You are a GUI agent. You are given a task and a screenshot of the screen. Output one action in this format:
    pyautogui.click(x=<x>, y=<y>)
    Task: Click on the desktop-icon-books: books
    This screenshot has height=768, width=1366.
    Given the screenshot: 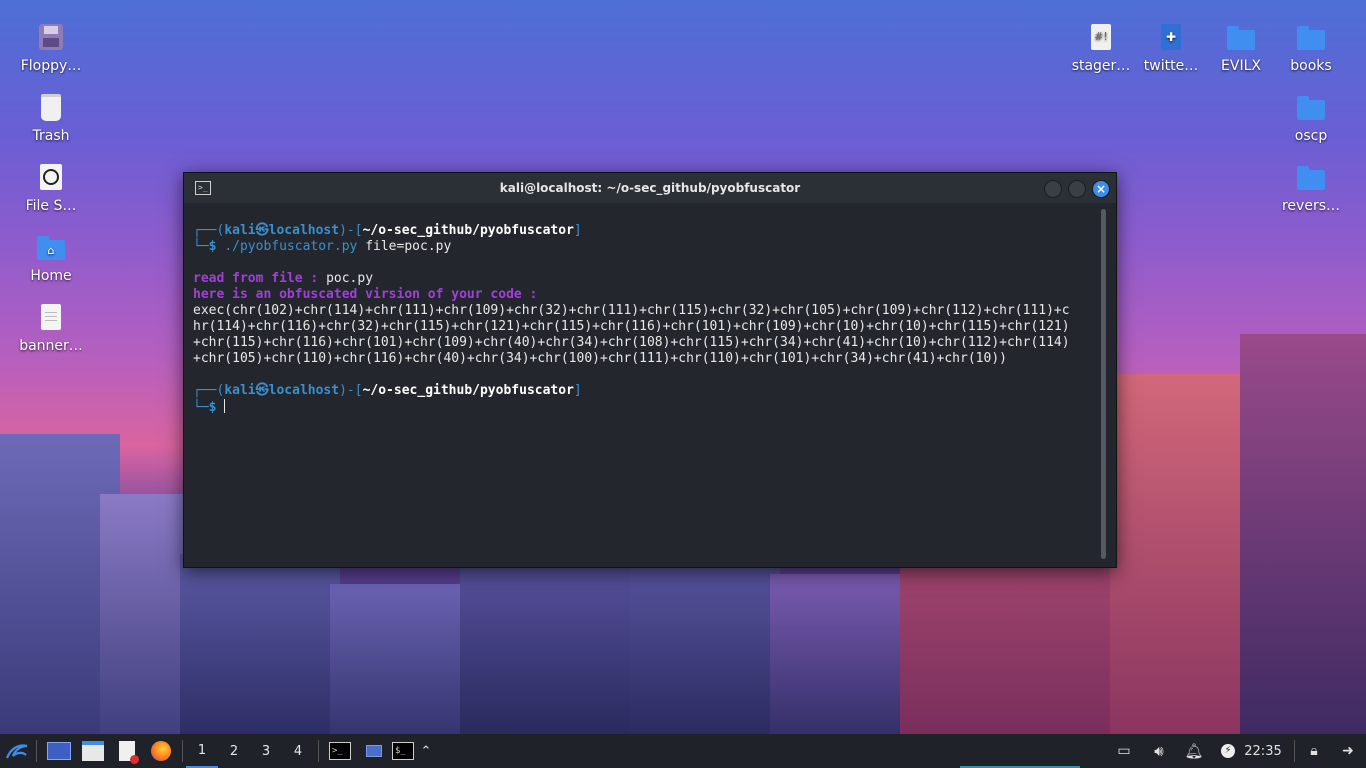 What is the action you would take?
    pyautogui.click(x=1311, y=48)
    